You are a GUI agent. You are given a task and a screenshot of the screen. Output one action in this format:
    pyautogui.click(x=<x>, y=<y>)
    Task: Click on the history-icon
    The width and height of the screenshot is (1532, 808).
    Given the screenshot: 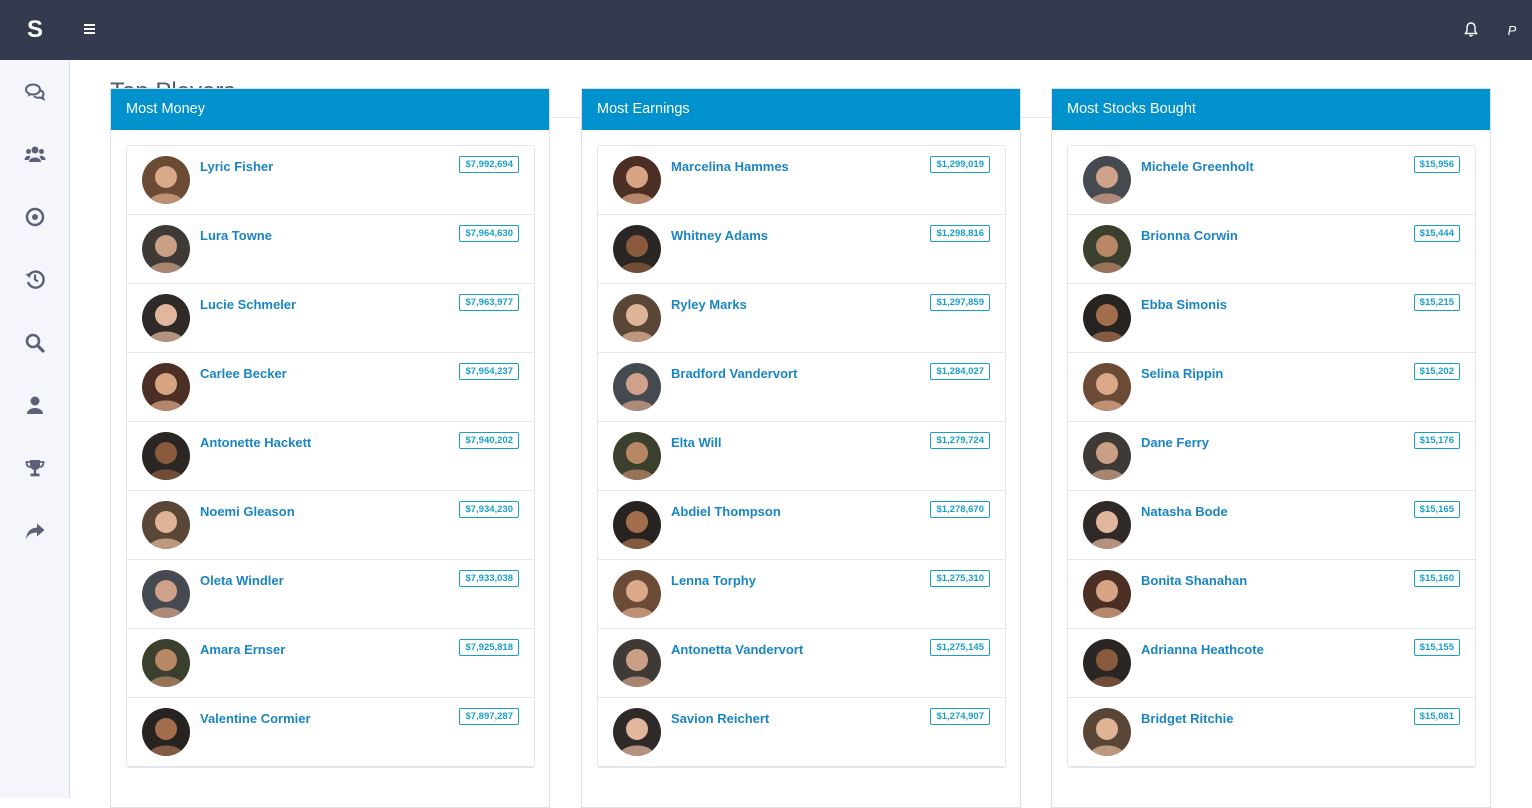 What is the action you would take?
    pyautogui.click(x=35, y=279)
    